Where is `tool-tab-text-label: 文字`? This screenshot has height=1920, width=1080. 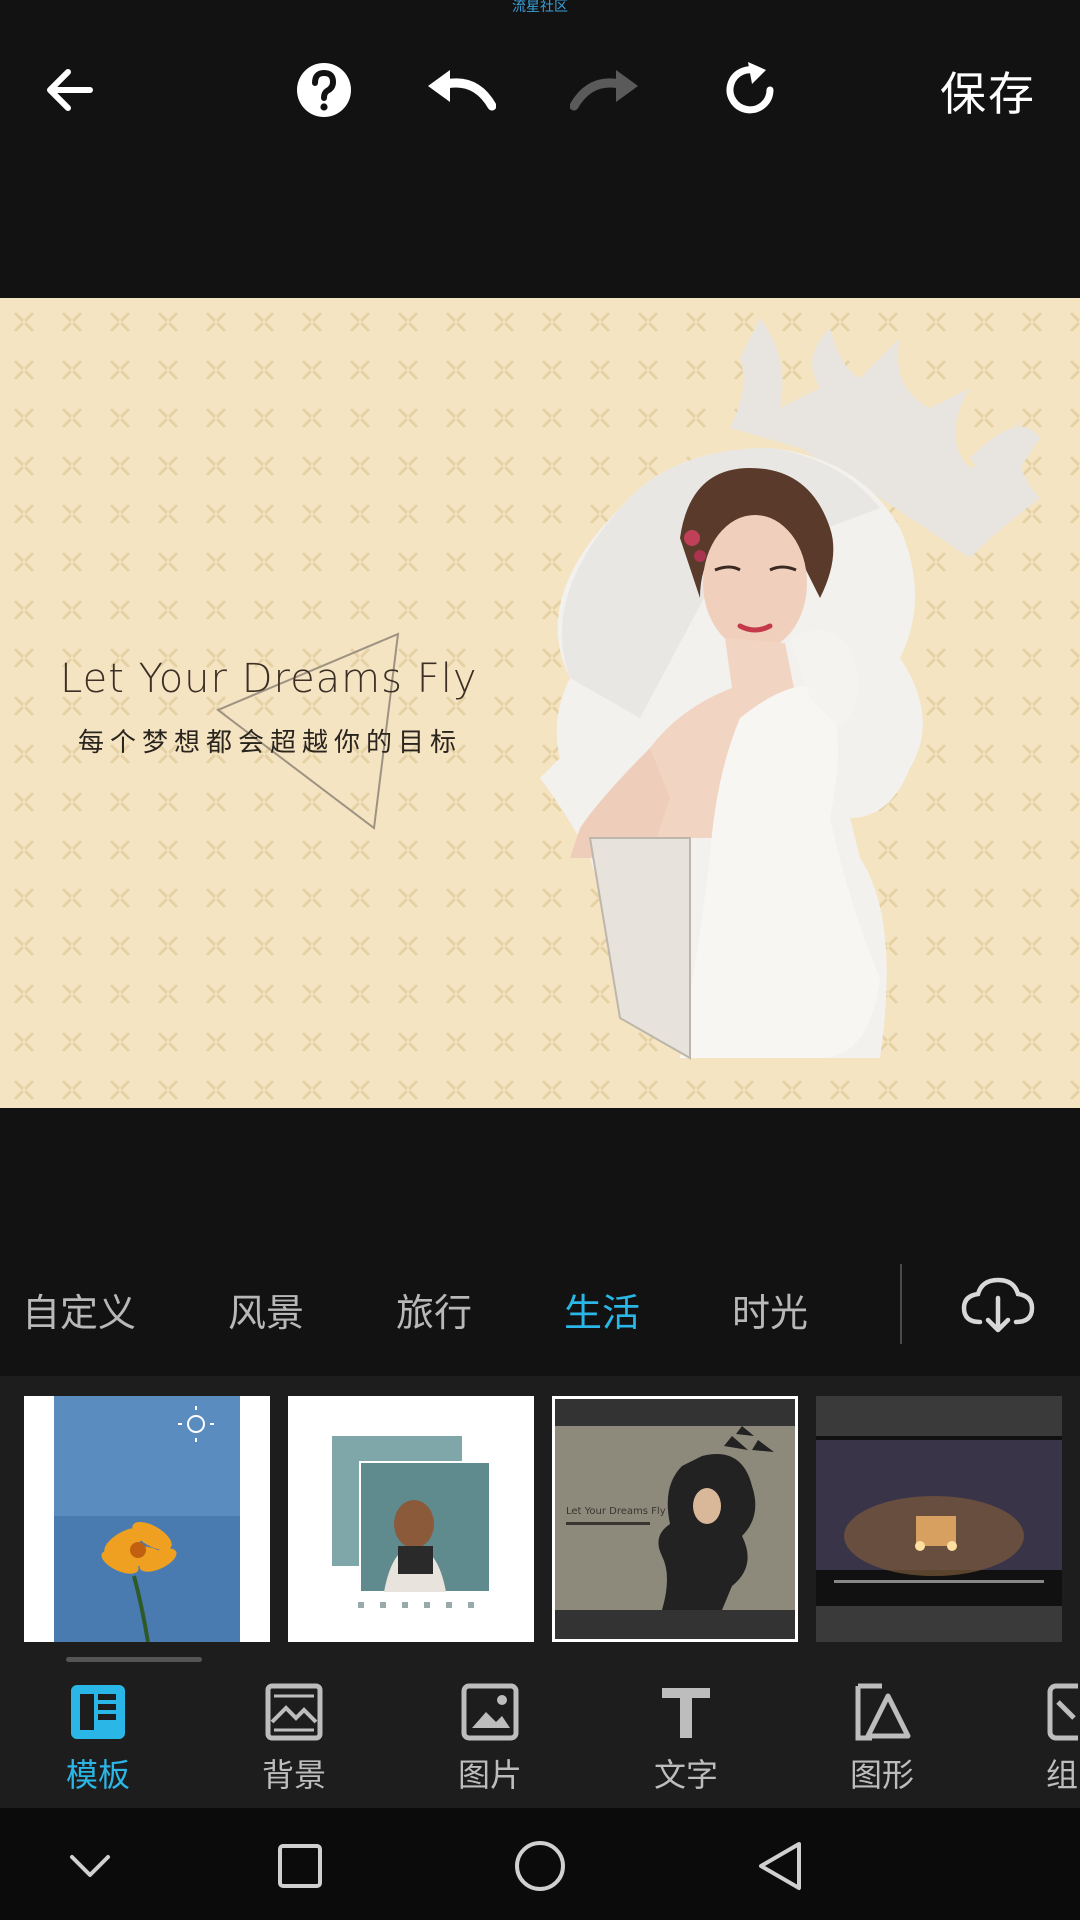 tool-tab-text-label: 文字 is located at coordinates (685, 1775).